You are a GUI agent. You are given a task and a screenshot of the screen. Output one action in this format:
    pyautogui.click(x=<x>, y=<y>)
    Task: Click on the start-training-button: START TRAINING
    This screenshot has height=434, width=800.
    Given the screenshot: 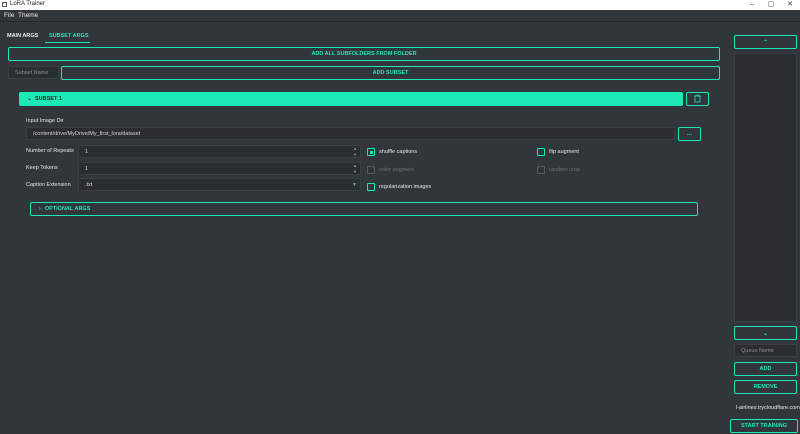 What is the action you would take?
    pyautogui.click(x=764, y=426)
    